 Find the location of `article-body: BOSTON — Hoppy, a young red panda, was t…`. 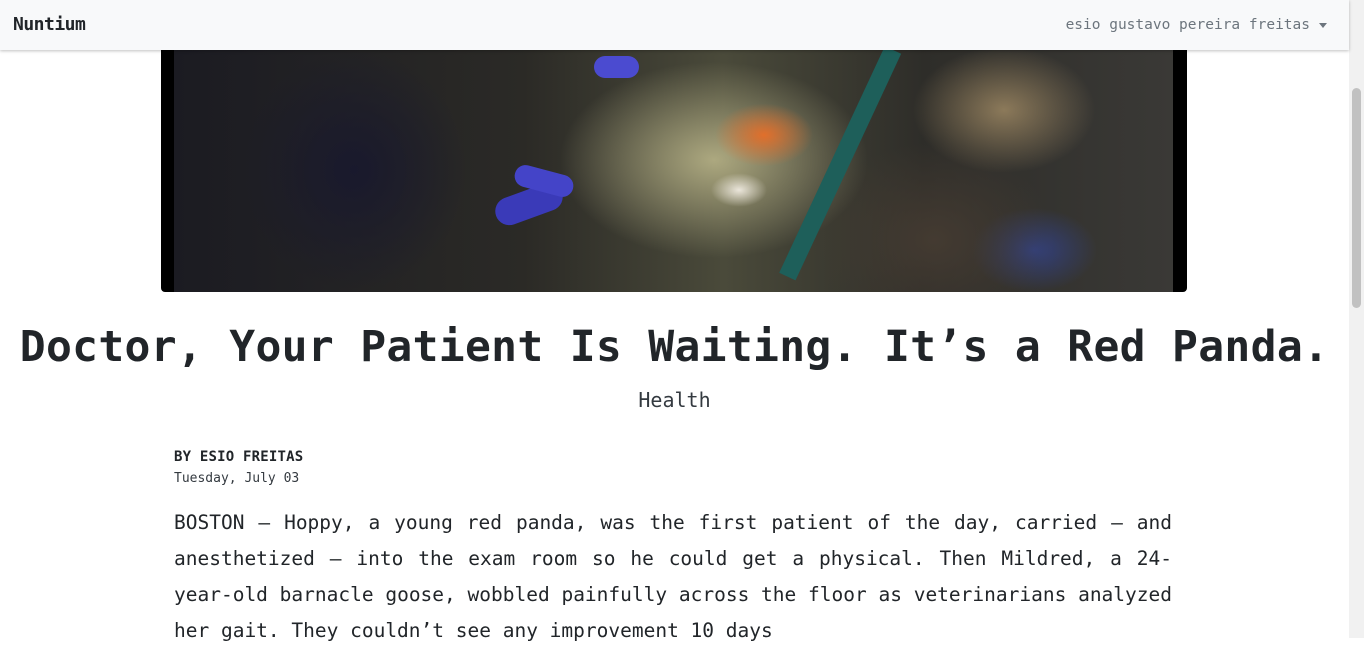

article-body: BOSTON — Hoppy, a young red panda, was t… is located at coordinates (673, 576).